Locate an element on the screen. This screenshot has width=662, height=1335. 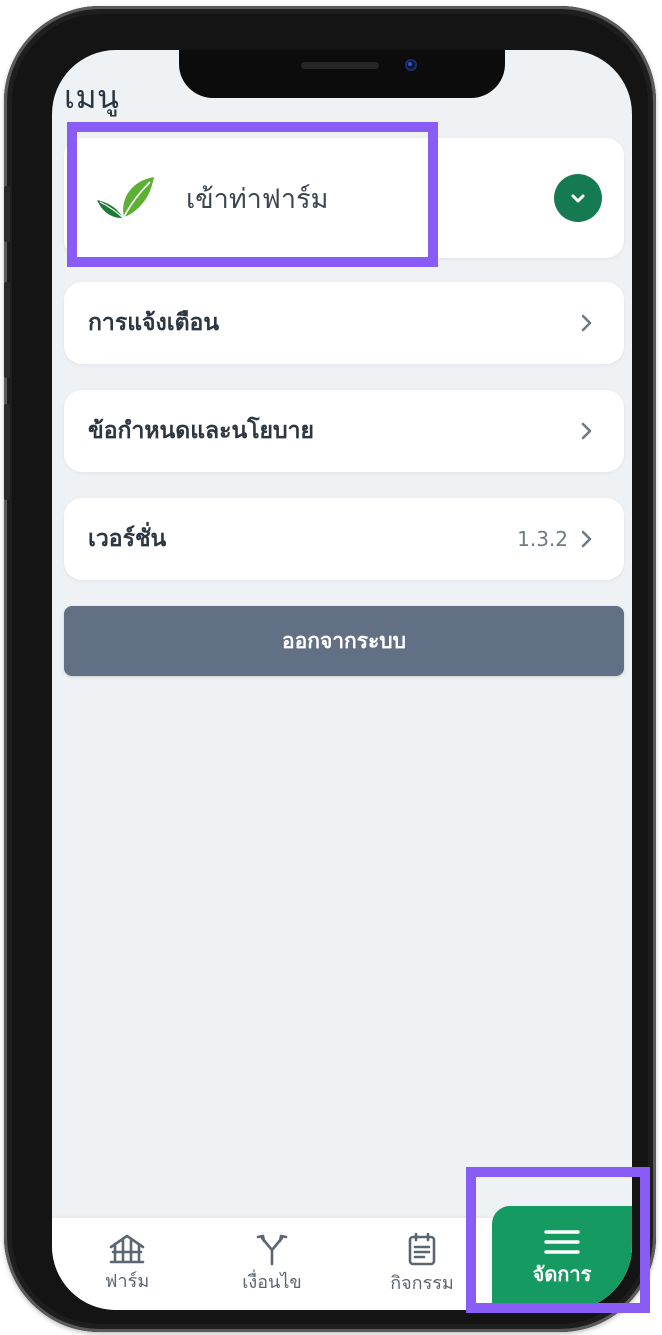
hamburger-menu-icon is located at coordinates (562, 1241).